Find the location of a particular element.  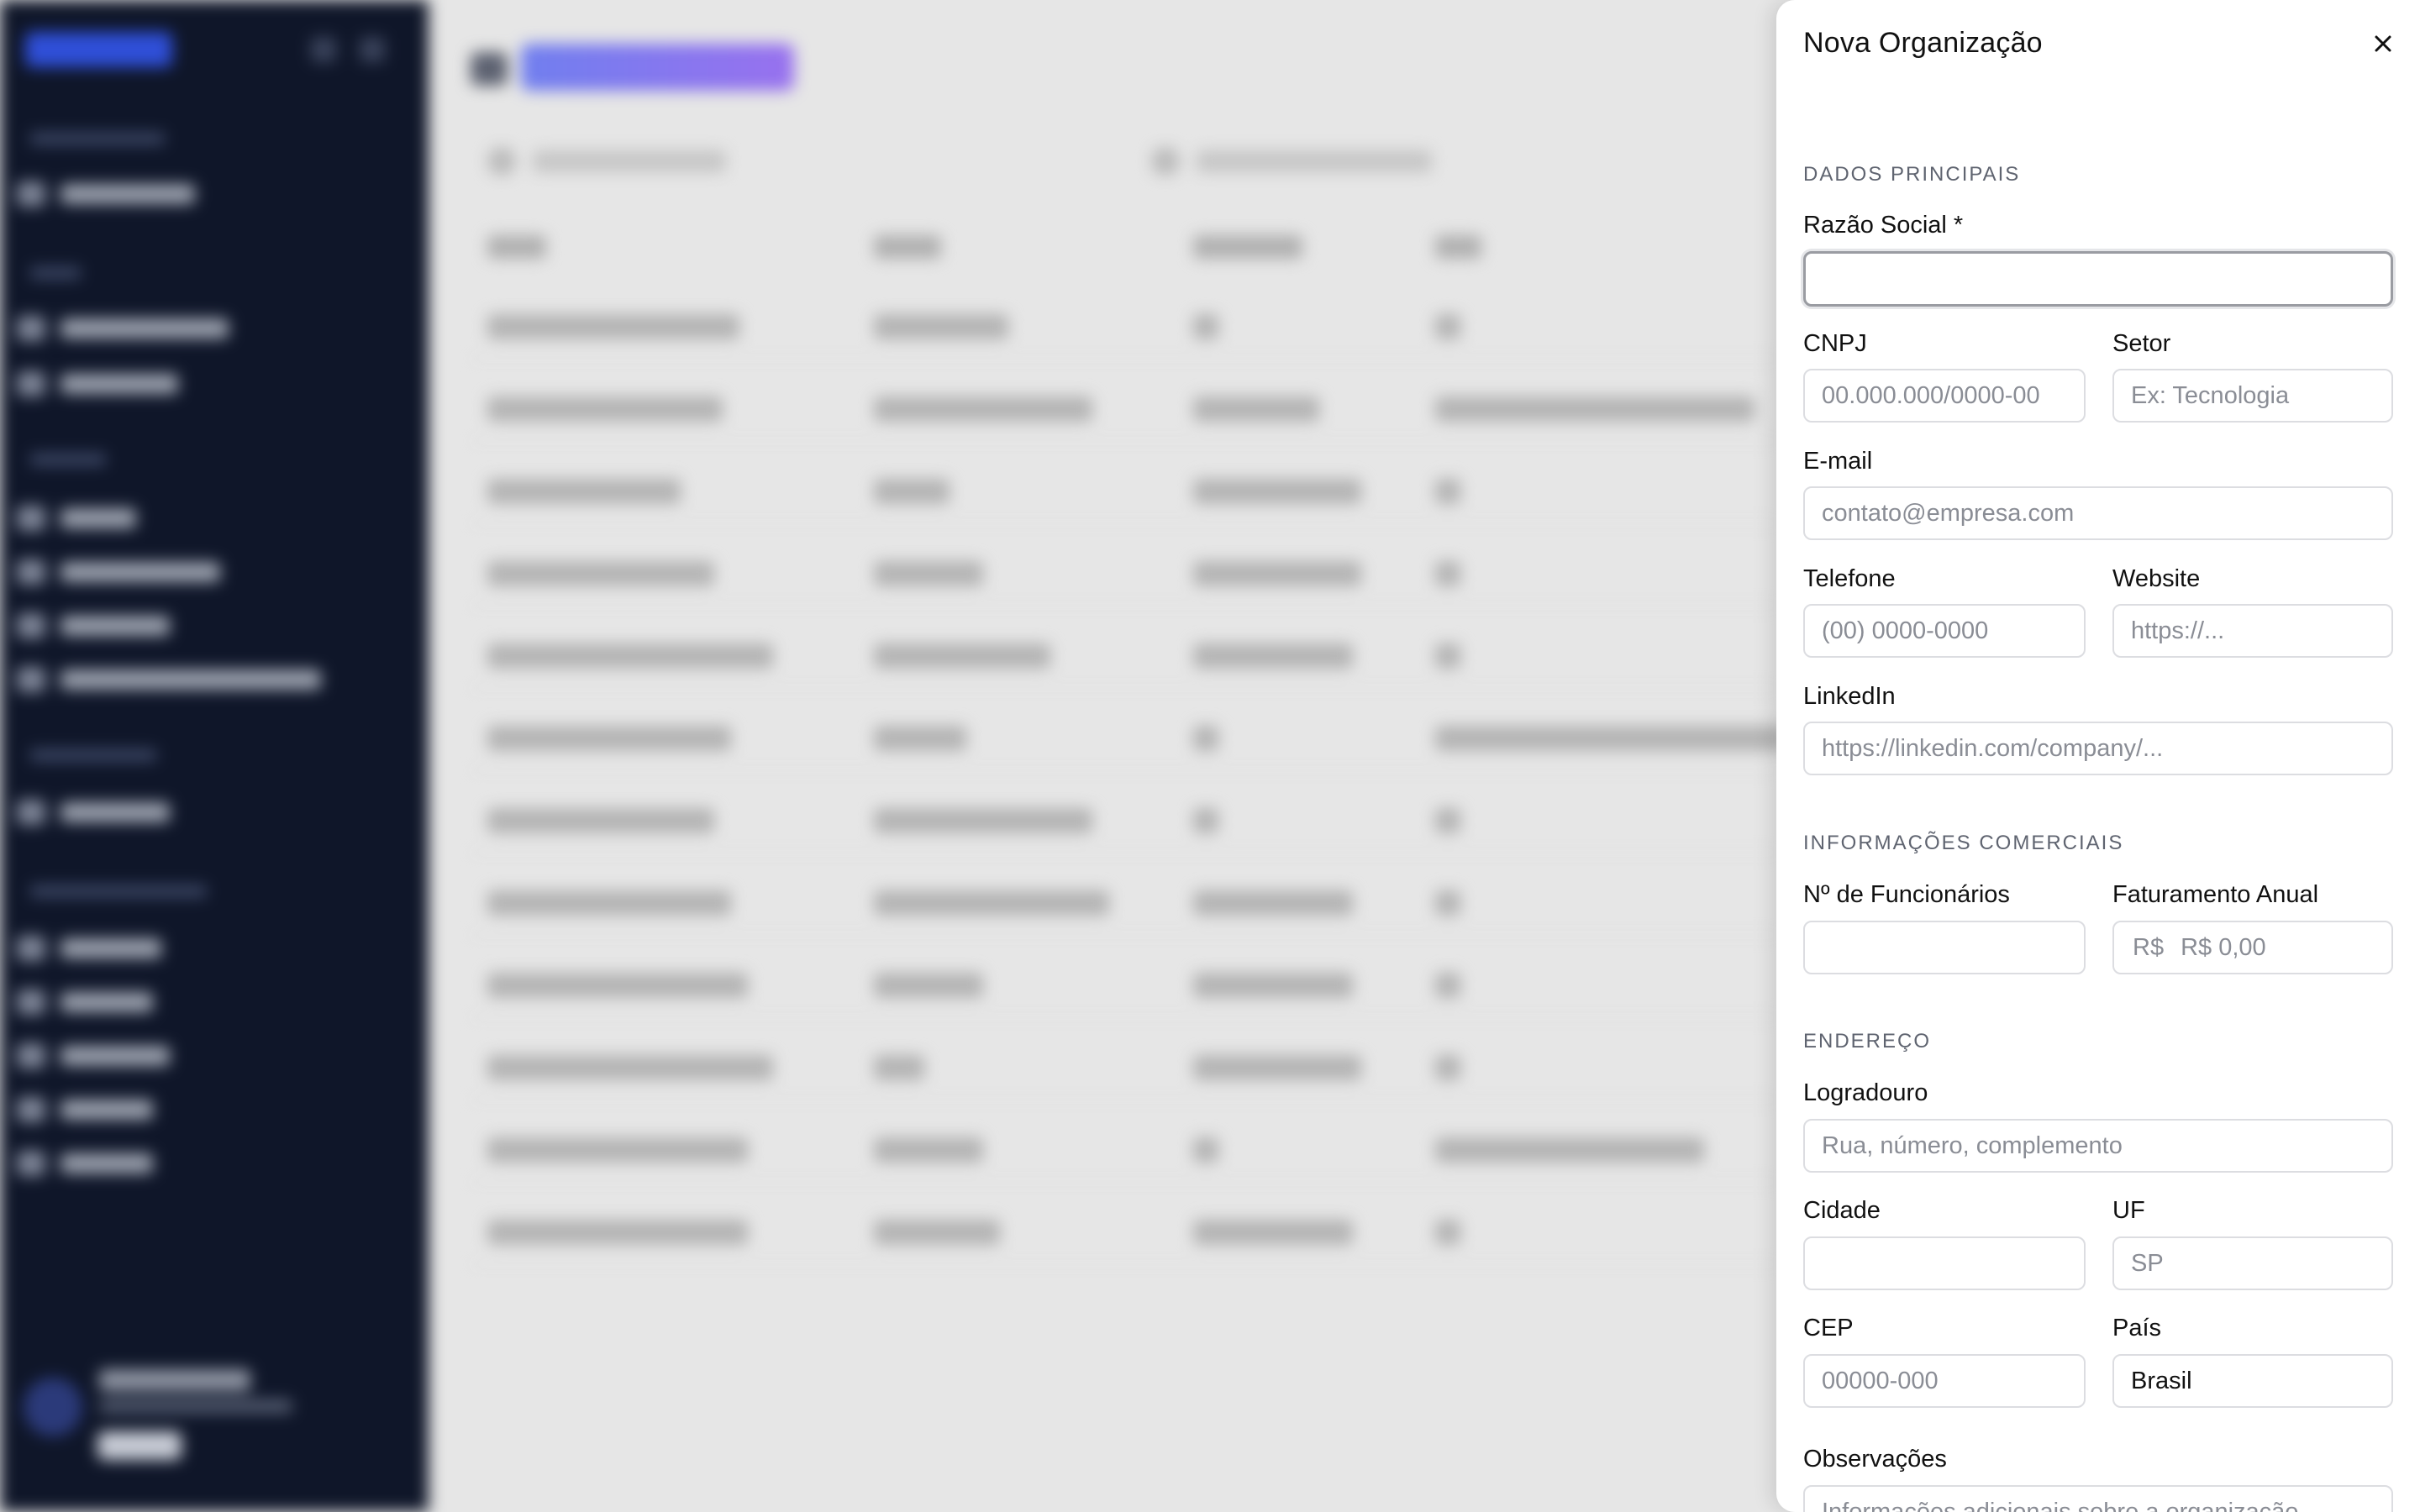

uf-input is located at coordinates (2252, 1263).